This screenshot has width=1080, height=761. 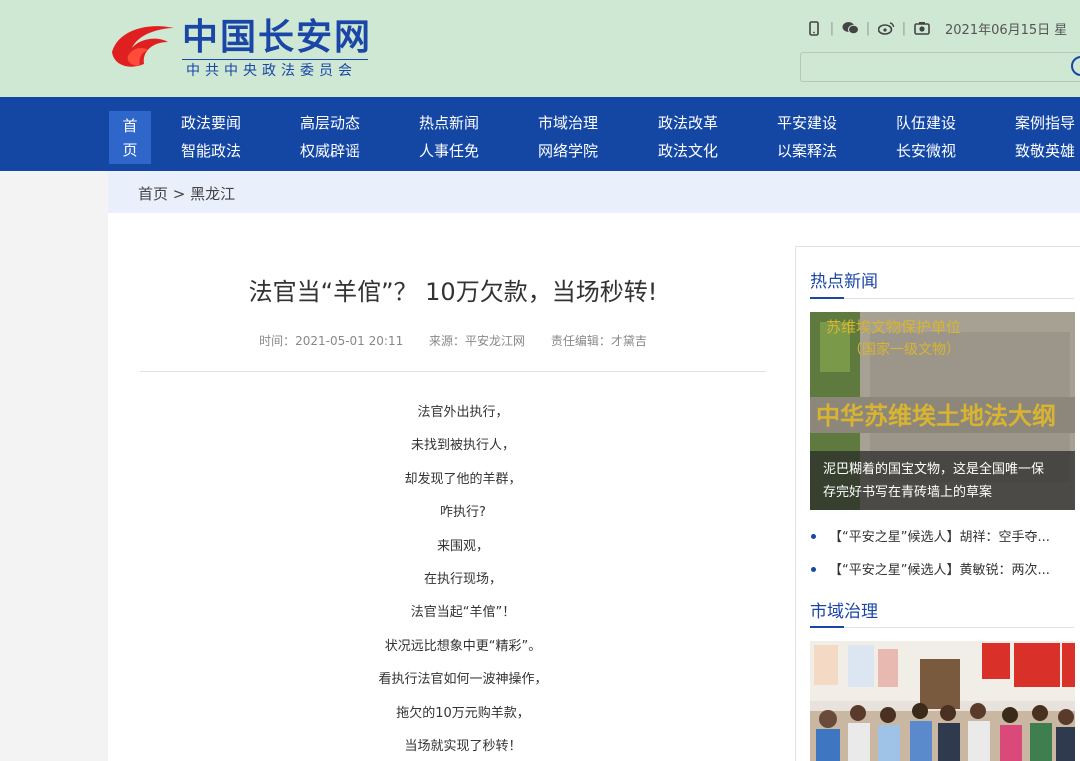 What do you see at coordinates (330, 151) in the screenshot?
I see `nav-item: 权威辟谣` at bounding box center [330, 151].